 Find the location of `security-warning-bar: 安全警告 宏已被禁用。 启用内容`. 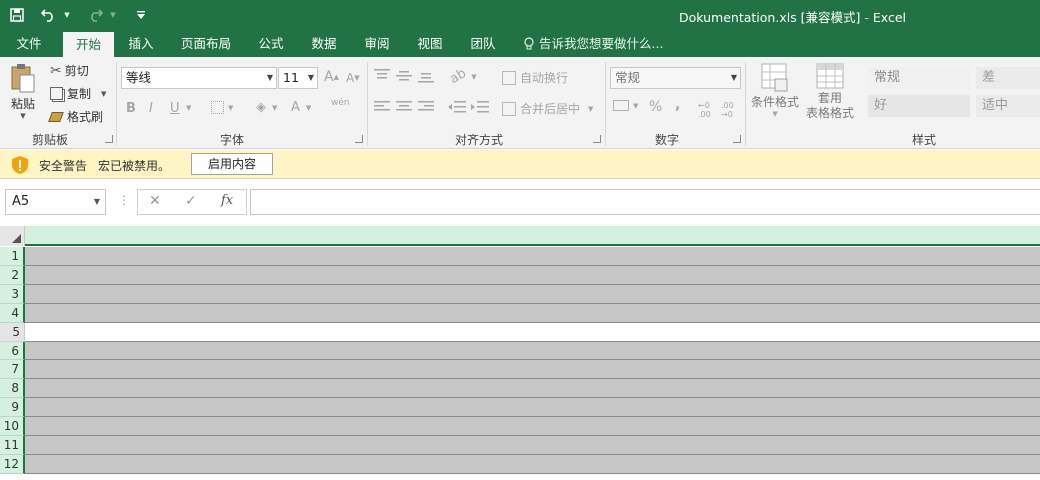

security-warning-bar: 安全警告 宏已被禁用。 启用内容 is located at coordinates (520, 164).